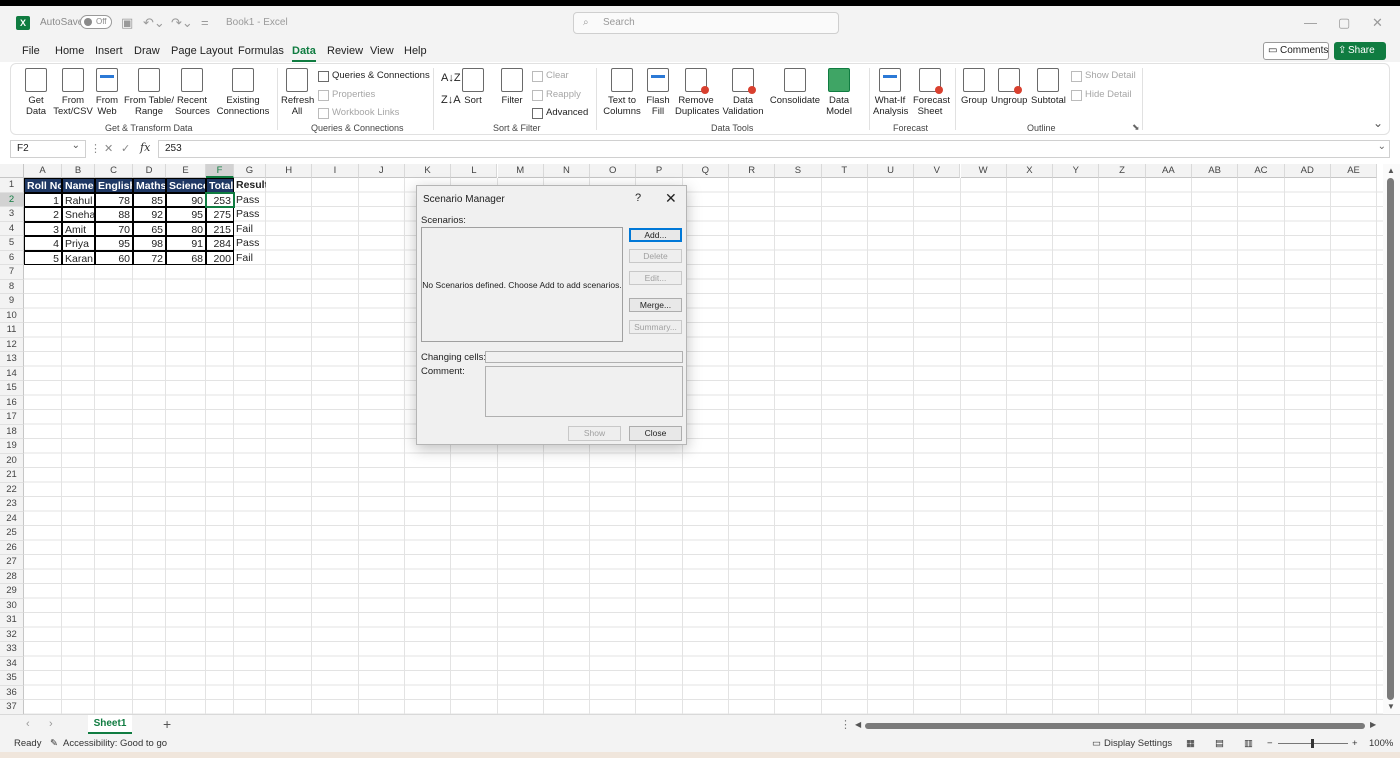 This screenshot has height=758, width=1400. I want to click on scroll-left-icon: ◀, so click(858, 724).